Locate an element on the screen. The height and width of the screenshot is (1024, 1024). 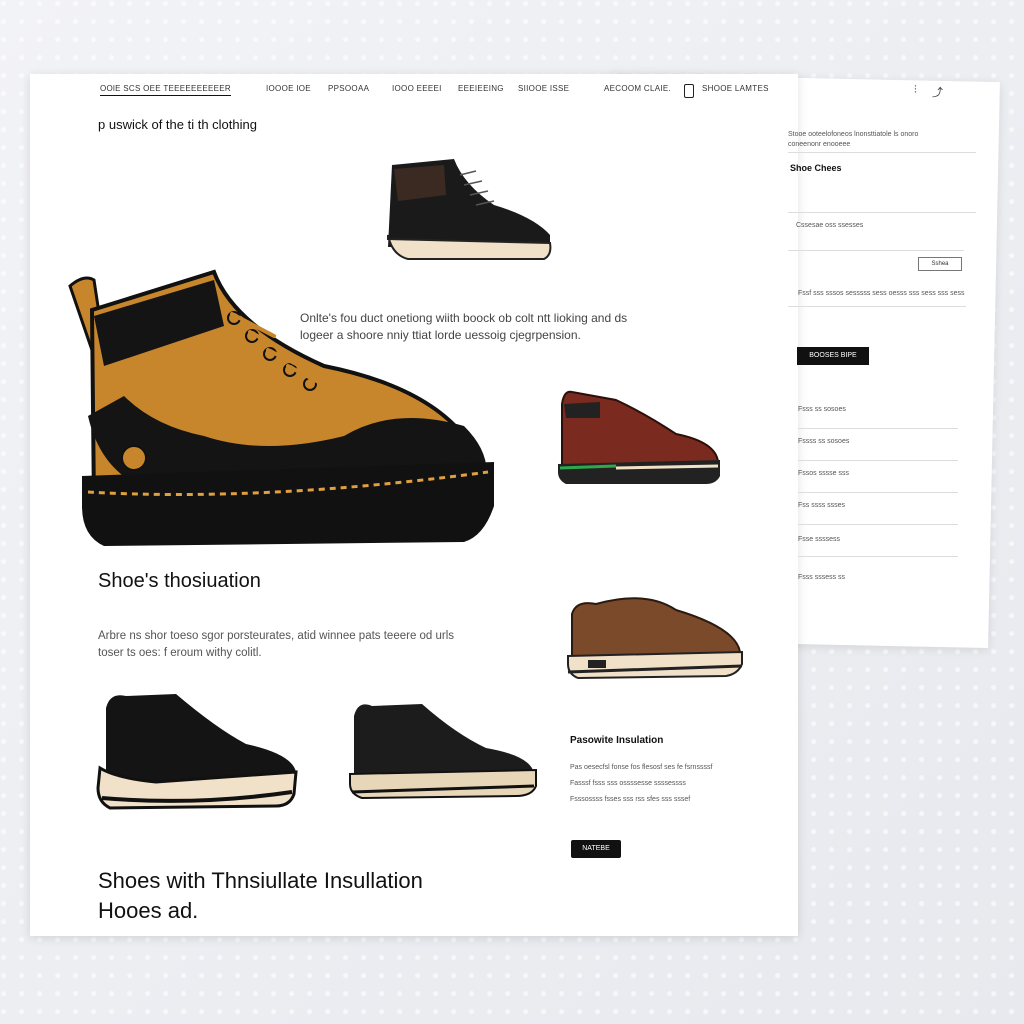
side-list-item: Fsss sssess ss is located at coordinates (821, 577).